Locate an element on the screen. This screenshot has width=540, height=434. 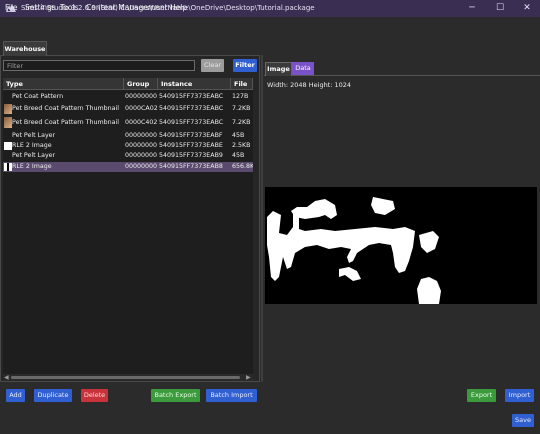
filter-button: Filter is located at coordinates (245, 65).